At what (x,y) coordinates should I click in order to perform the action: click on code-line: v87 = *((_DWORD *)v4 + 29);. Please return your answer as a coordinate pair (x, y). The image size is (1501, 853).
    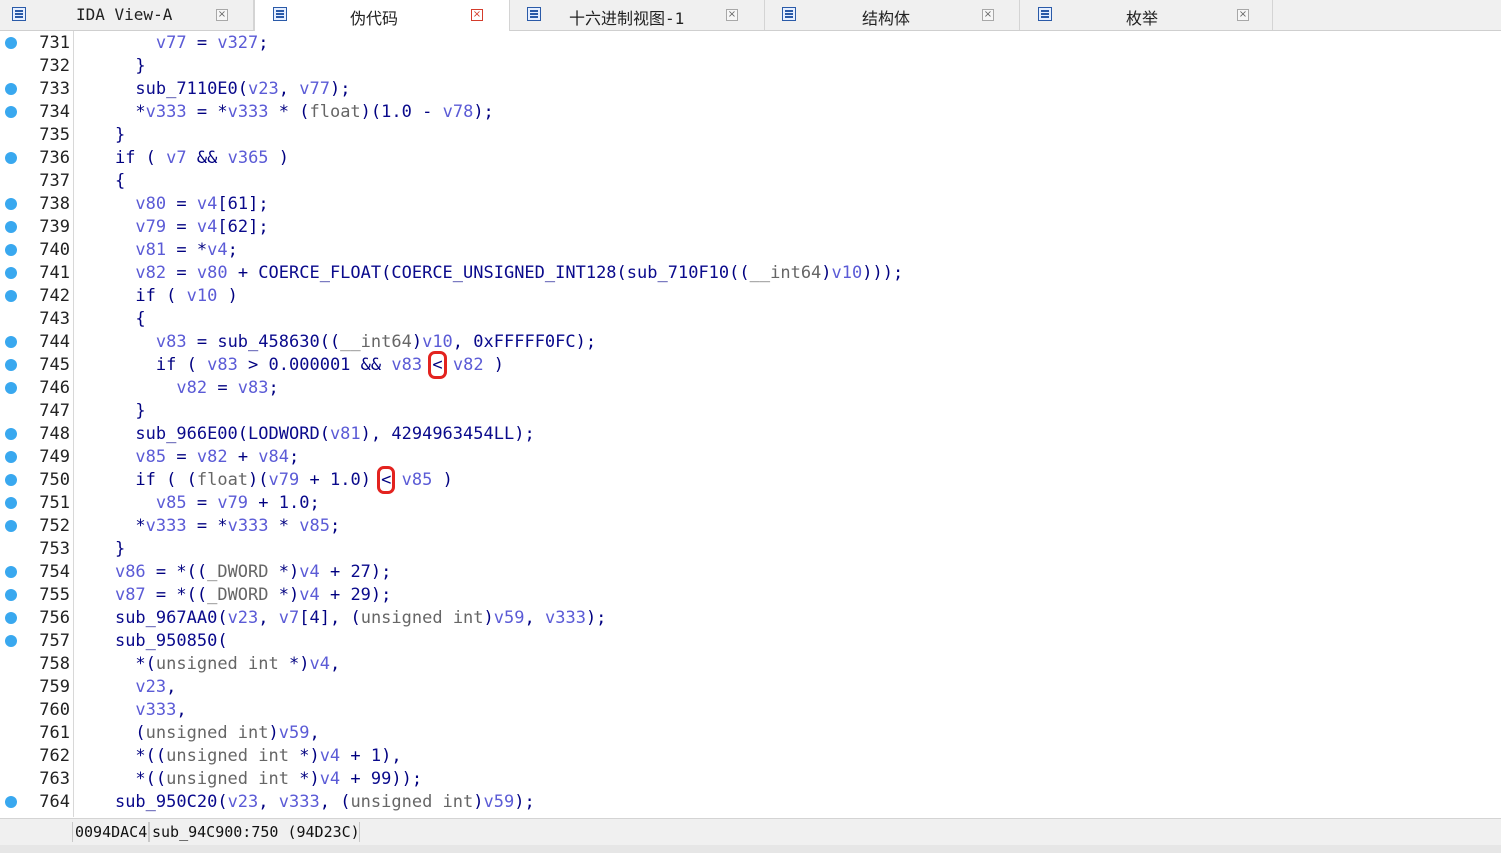
    Looking at the image, I should click on (232, 595).